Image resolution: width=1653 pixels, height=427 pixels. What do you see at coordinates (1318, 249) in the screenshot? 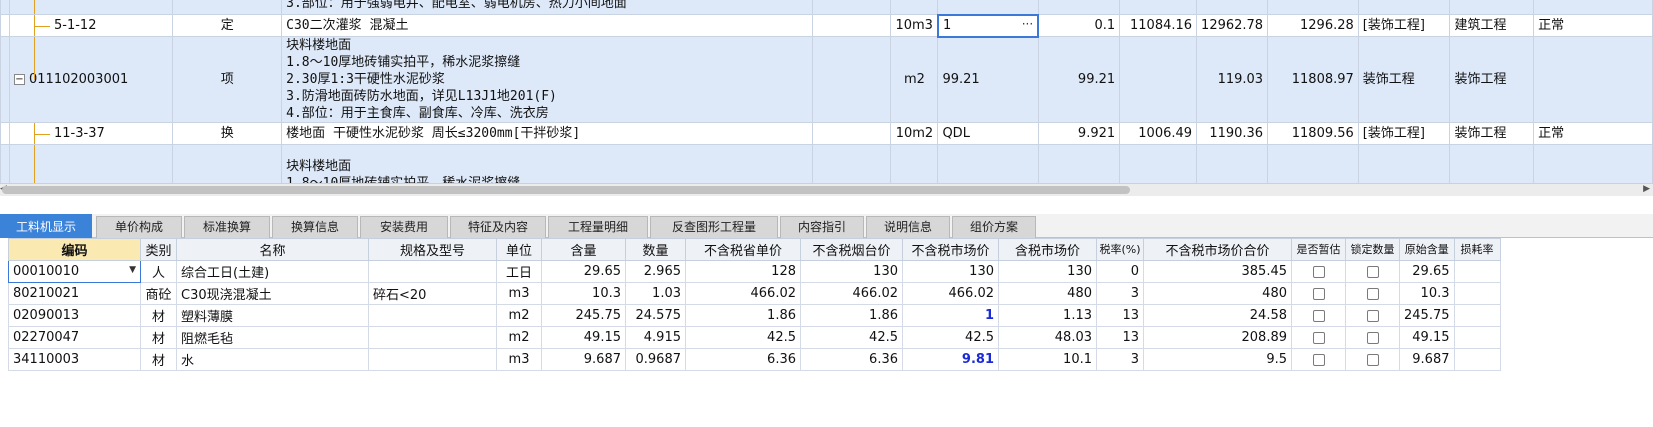
I see `col-header-is-estimate: 是否暂估` at bounding box center [1318, 249].